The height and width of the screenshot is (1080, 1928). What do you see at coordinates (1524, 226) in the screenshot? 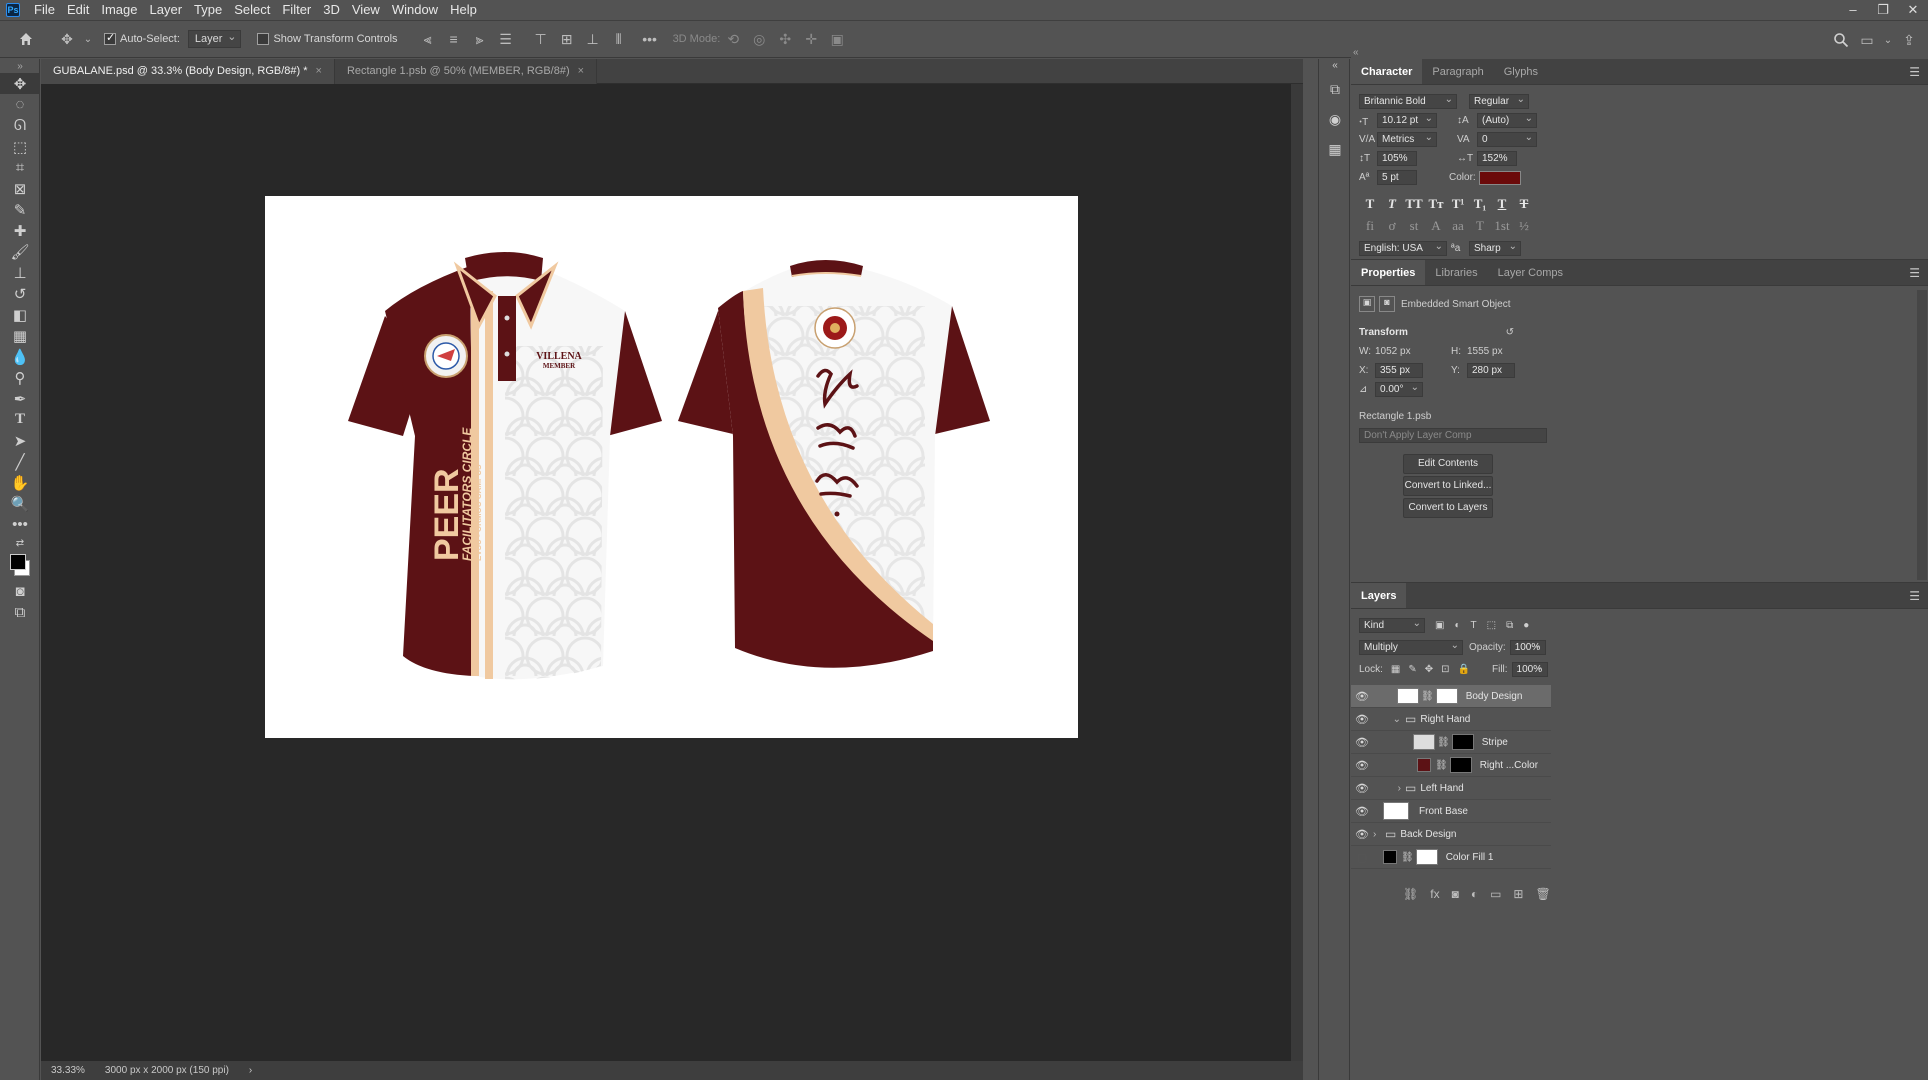
I see `fractions-icon: ½` at bounding box center [1524, 226].